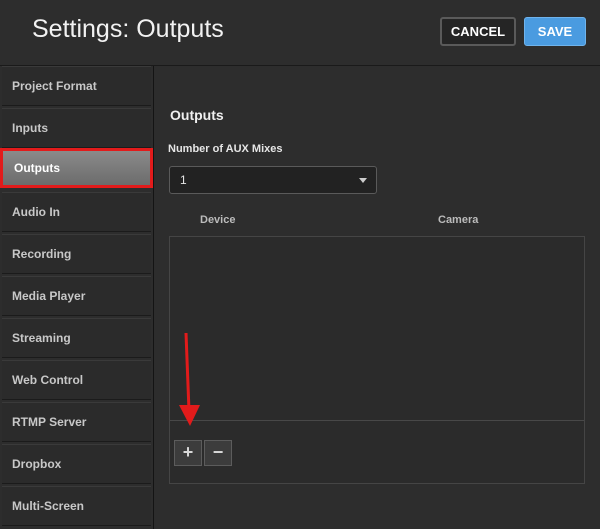 Image resolution: width=600 pixels, height=529 pixels. What do you see at coordinates (187, 372) in the screenshot?
I see `arrow-shaft` at bounding box center [187, 372].